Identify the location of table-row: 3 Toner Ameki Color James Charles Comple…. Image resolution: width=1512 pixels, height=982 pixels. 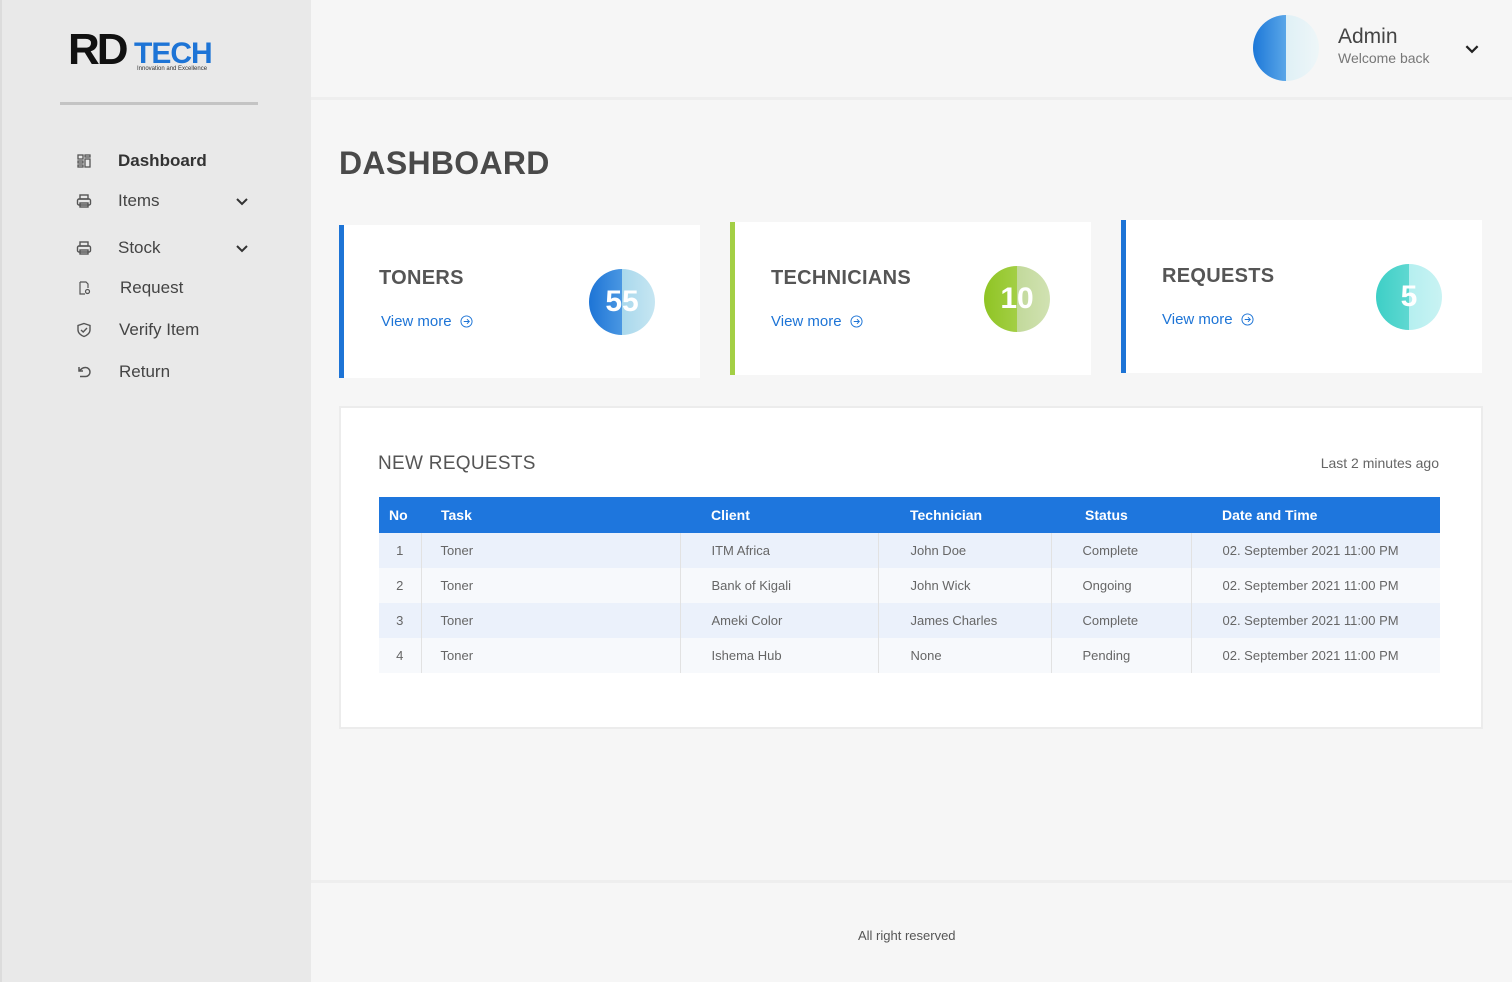
(909, 620).